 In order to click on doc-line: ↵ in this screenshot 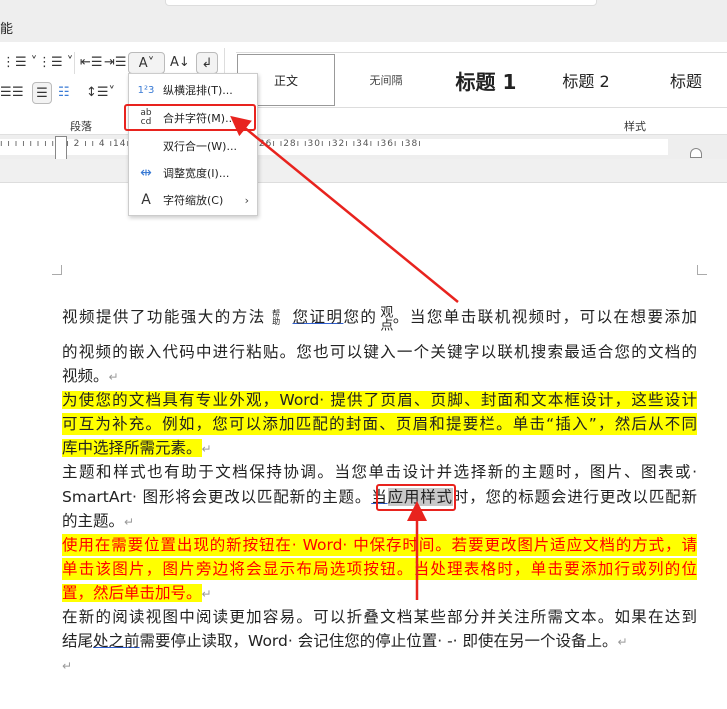, I will do `click(379, 665)`.